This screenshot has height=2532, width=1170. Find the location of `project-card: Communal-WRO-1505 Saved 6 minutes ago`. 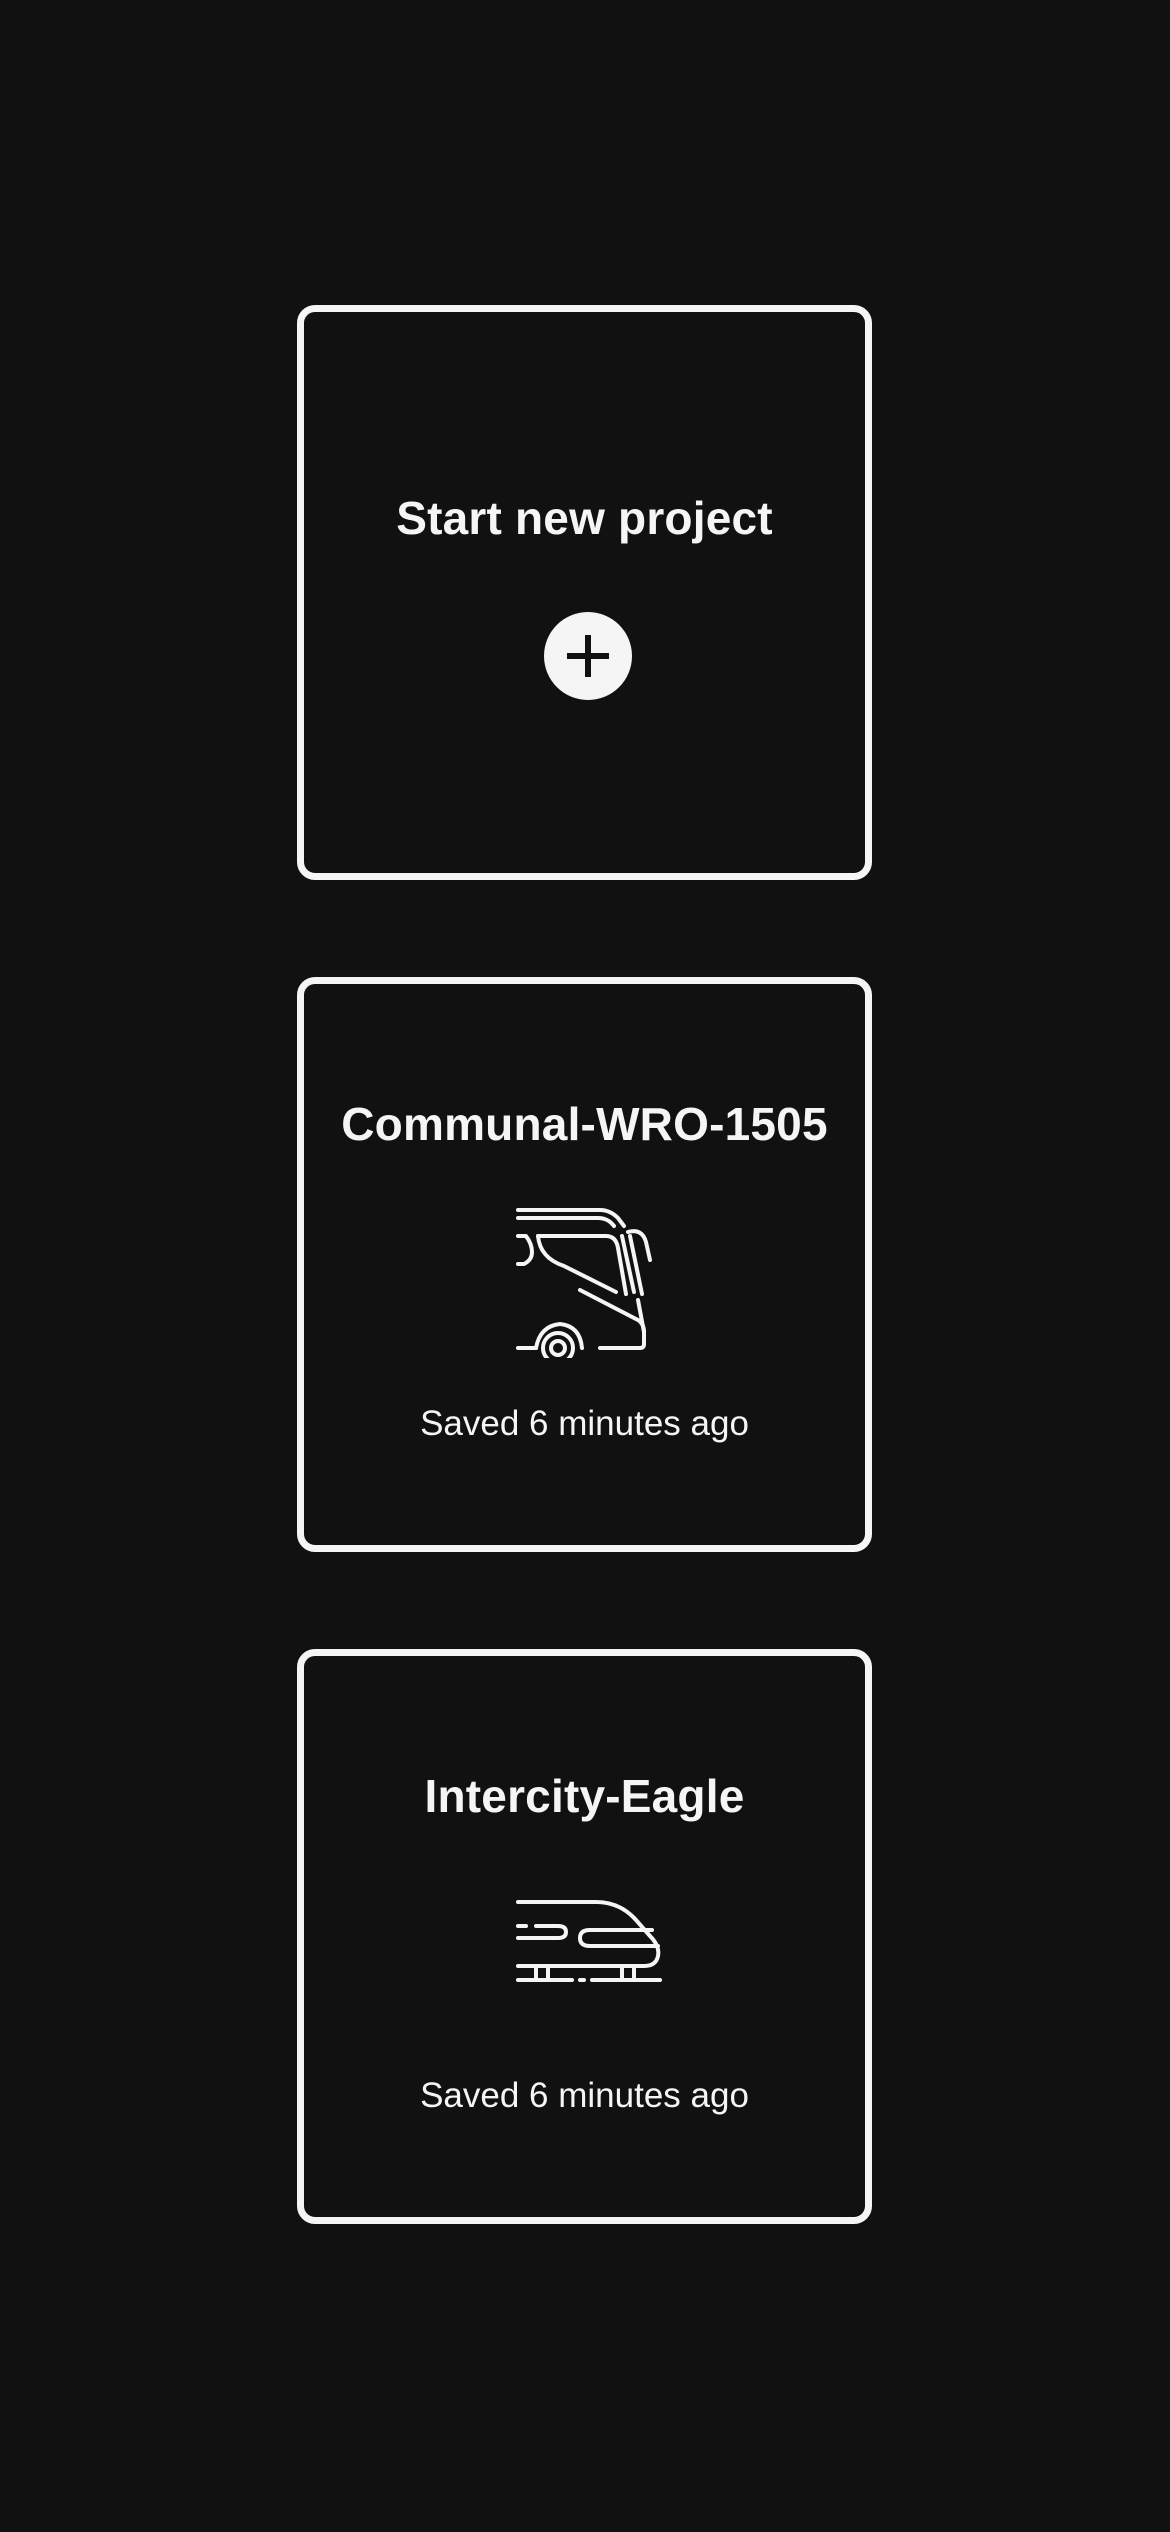

project-card: Communal-WRO-1505 Saved 6 minutes ago is located at coordinates (584, 1264).